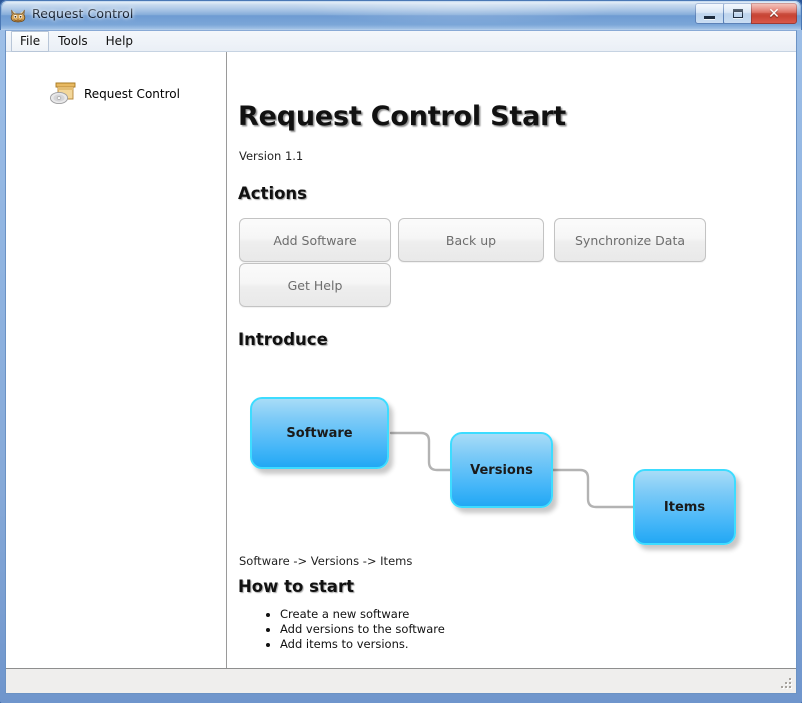 The height and width of the screenshot is (703, 802). I want to click on minimize-button, so click(709, 13).